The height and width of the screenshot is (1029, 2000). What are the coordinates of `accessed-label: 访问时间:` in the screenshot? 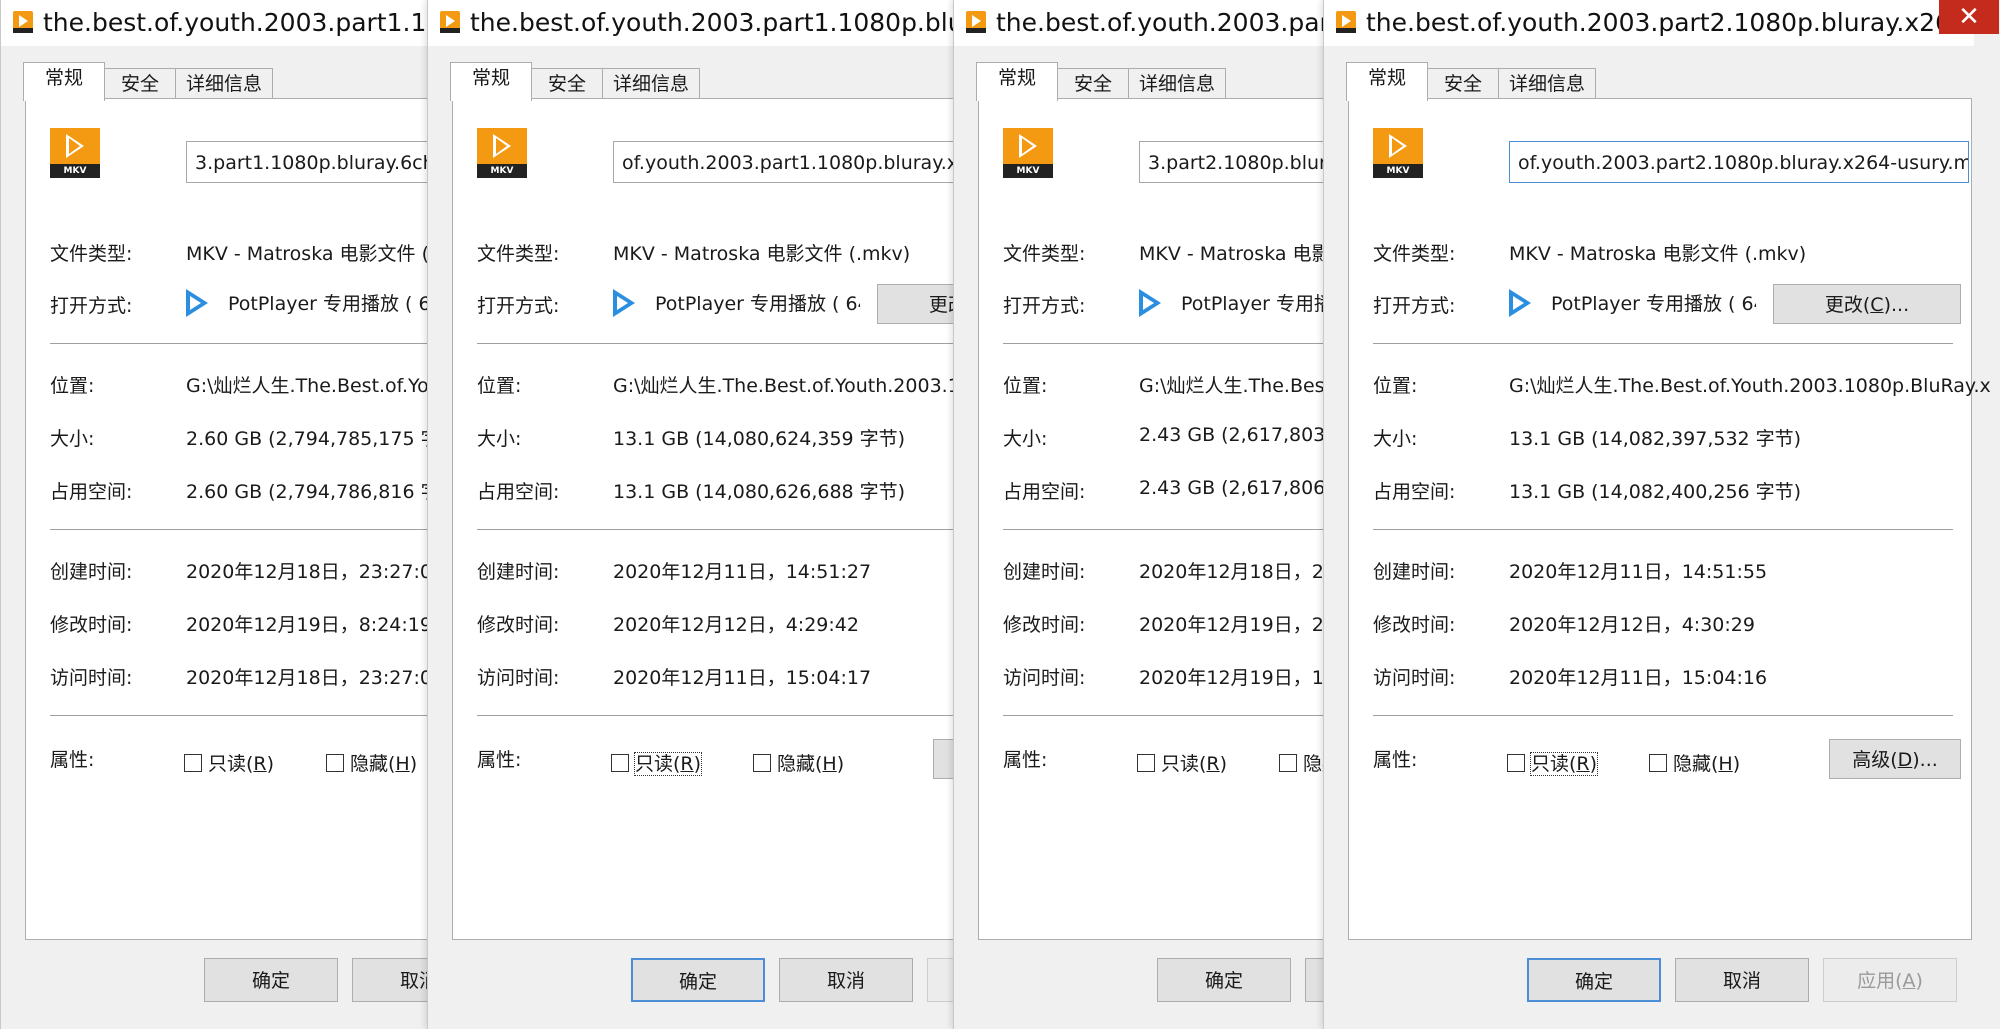 It's located at (91, 678).